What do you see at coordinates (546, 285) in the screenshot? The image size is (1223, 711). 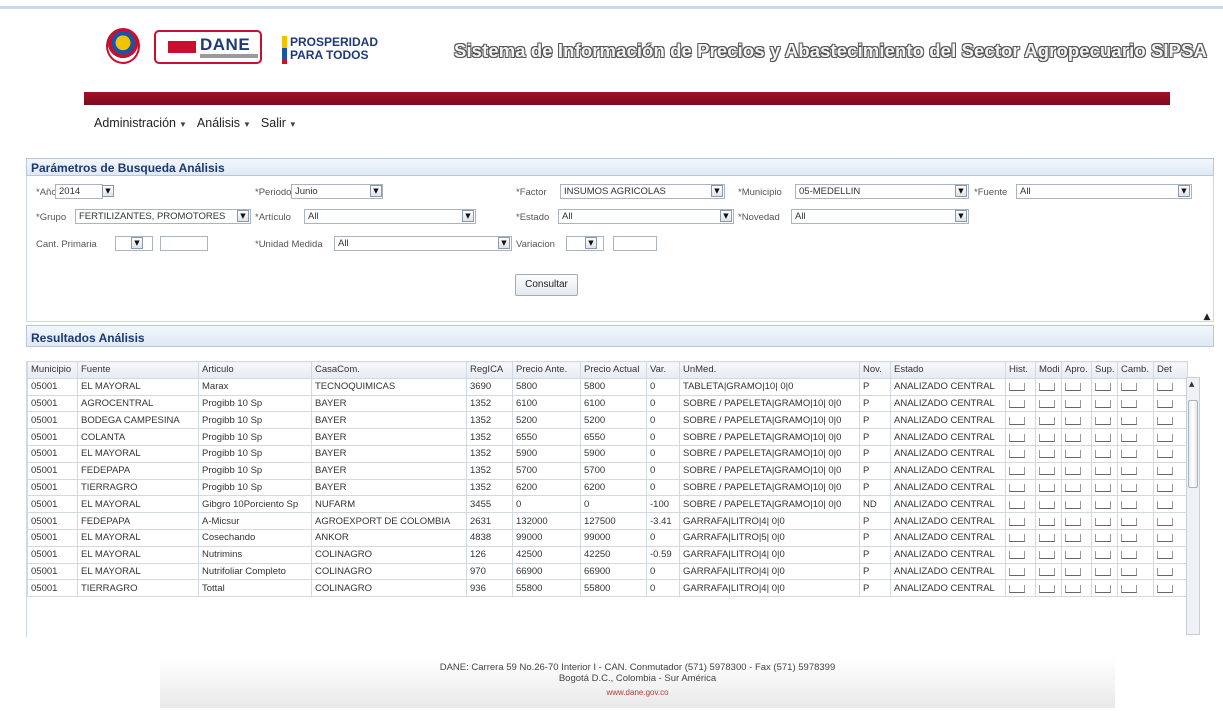 I see `consultar-button: Consultar` at bounding box center [546, 285].